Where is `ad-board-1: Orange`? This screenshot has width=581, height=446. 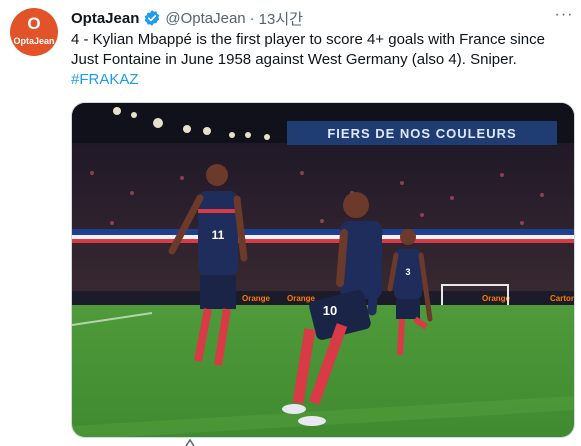
ad-board-1: Orange is located at coordinates (256, 298).